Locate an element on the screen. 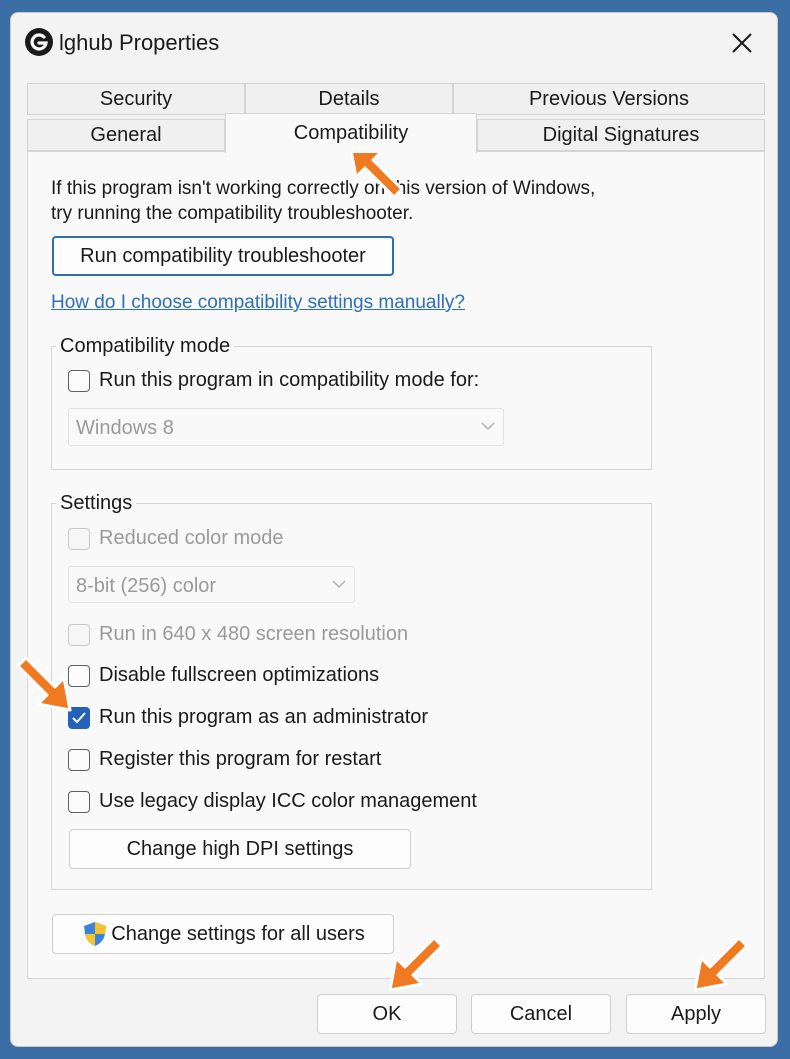 Image resolution: width=790 pixels, height=1059 pixels. tab-security: Security is located at coordinates (136, 99).